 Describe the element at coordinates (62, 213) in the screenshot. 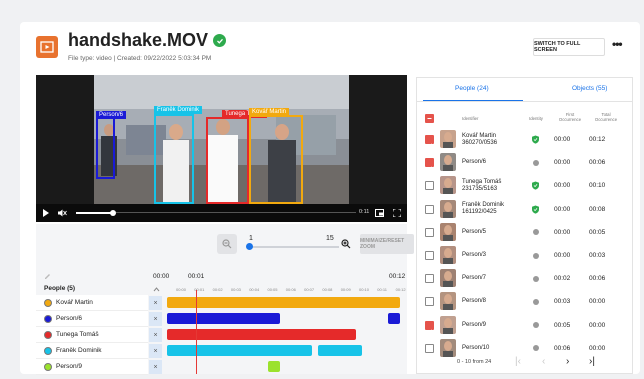

I see `mute-icon` at that location.